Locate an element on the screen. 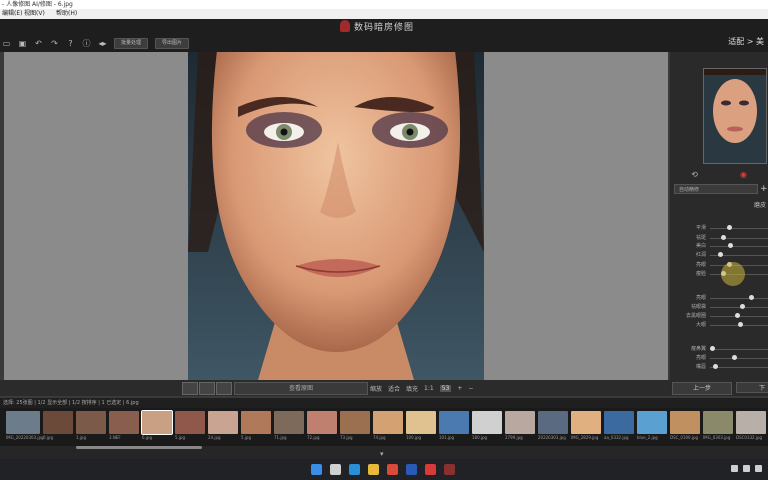  network-icon is located at coordinates (734, 468).